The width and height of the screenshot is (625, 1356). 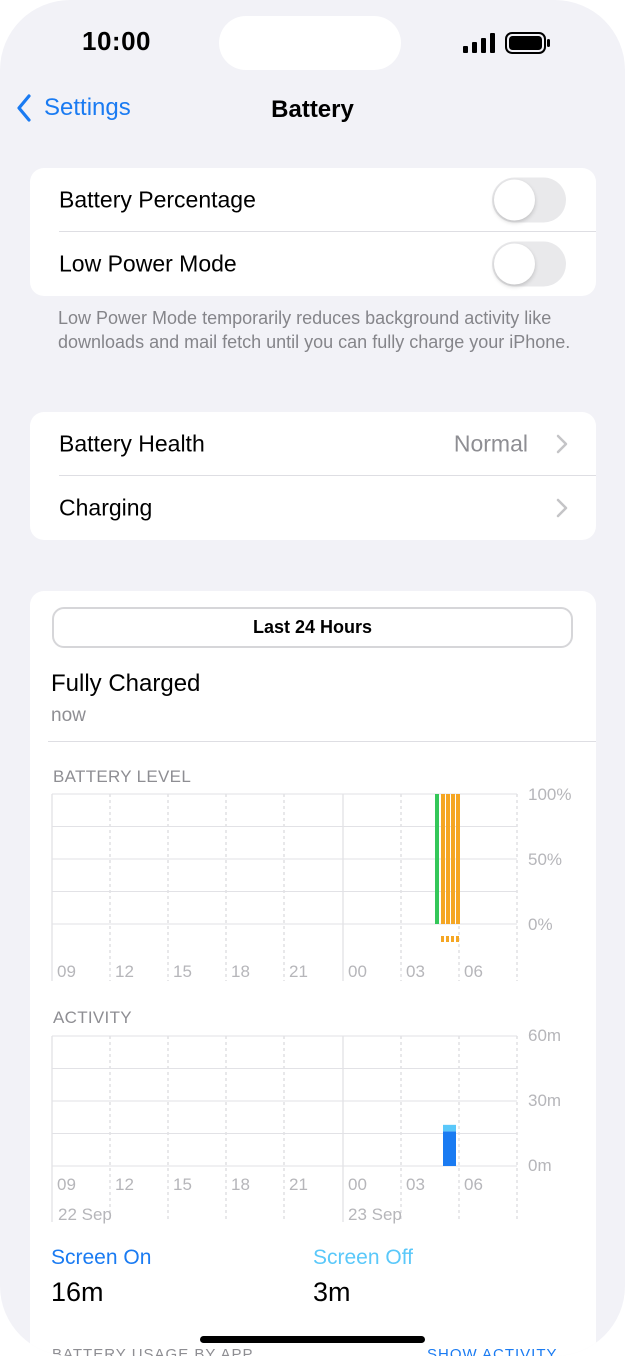 What do you see at coordinates (157, 199) in the screenshot?
I see `battery-percentage-label: Battery Percentage` at bounding box center [157, 199].